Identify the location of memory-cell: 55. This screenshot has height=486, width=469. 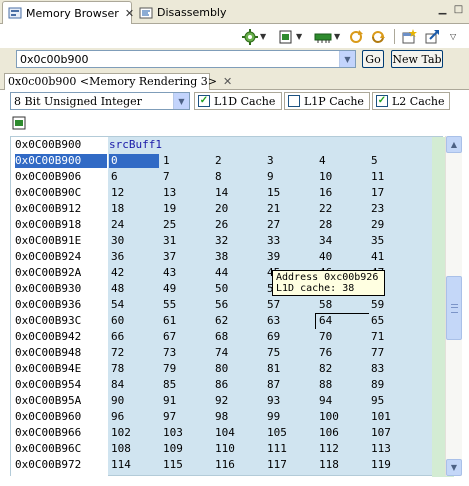
(168, 305).